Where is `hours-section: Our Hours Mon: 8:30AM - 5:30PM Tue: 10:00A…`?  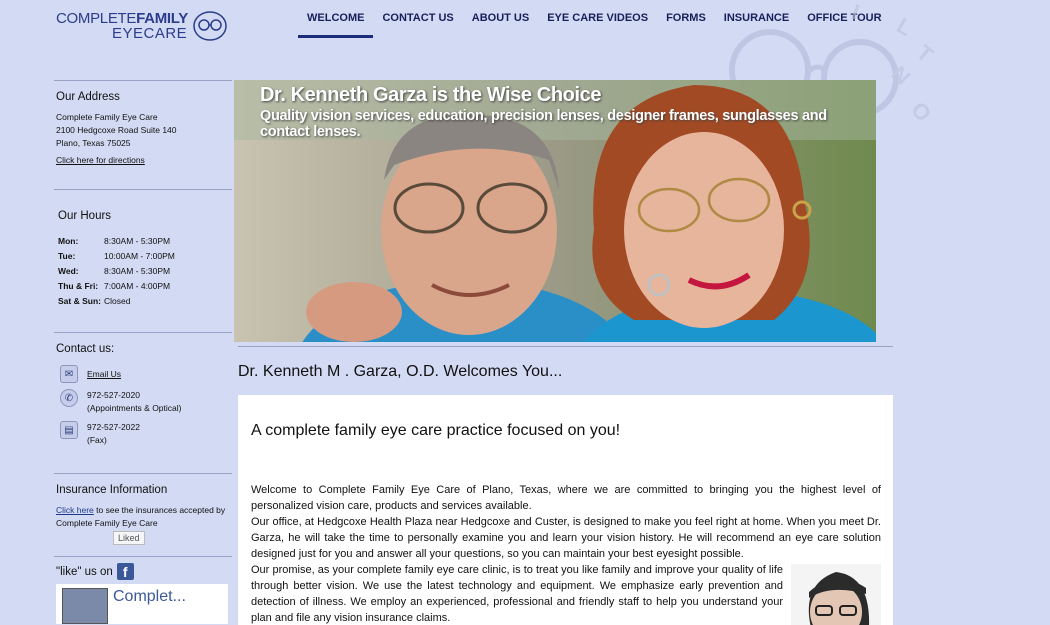 hours-section: Our Hours Mon: 8:30AM - 5:30PM Tue: 10:00A… is located at coordinates (143, 260).